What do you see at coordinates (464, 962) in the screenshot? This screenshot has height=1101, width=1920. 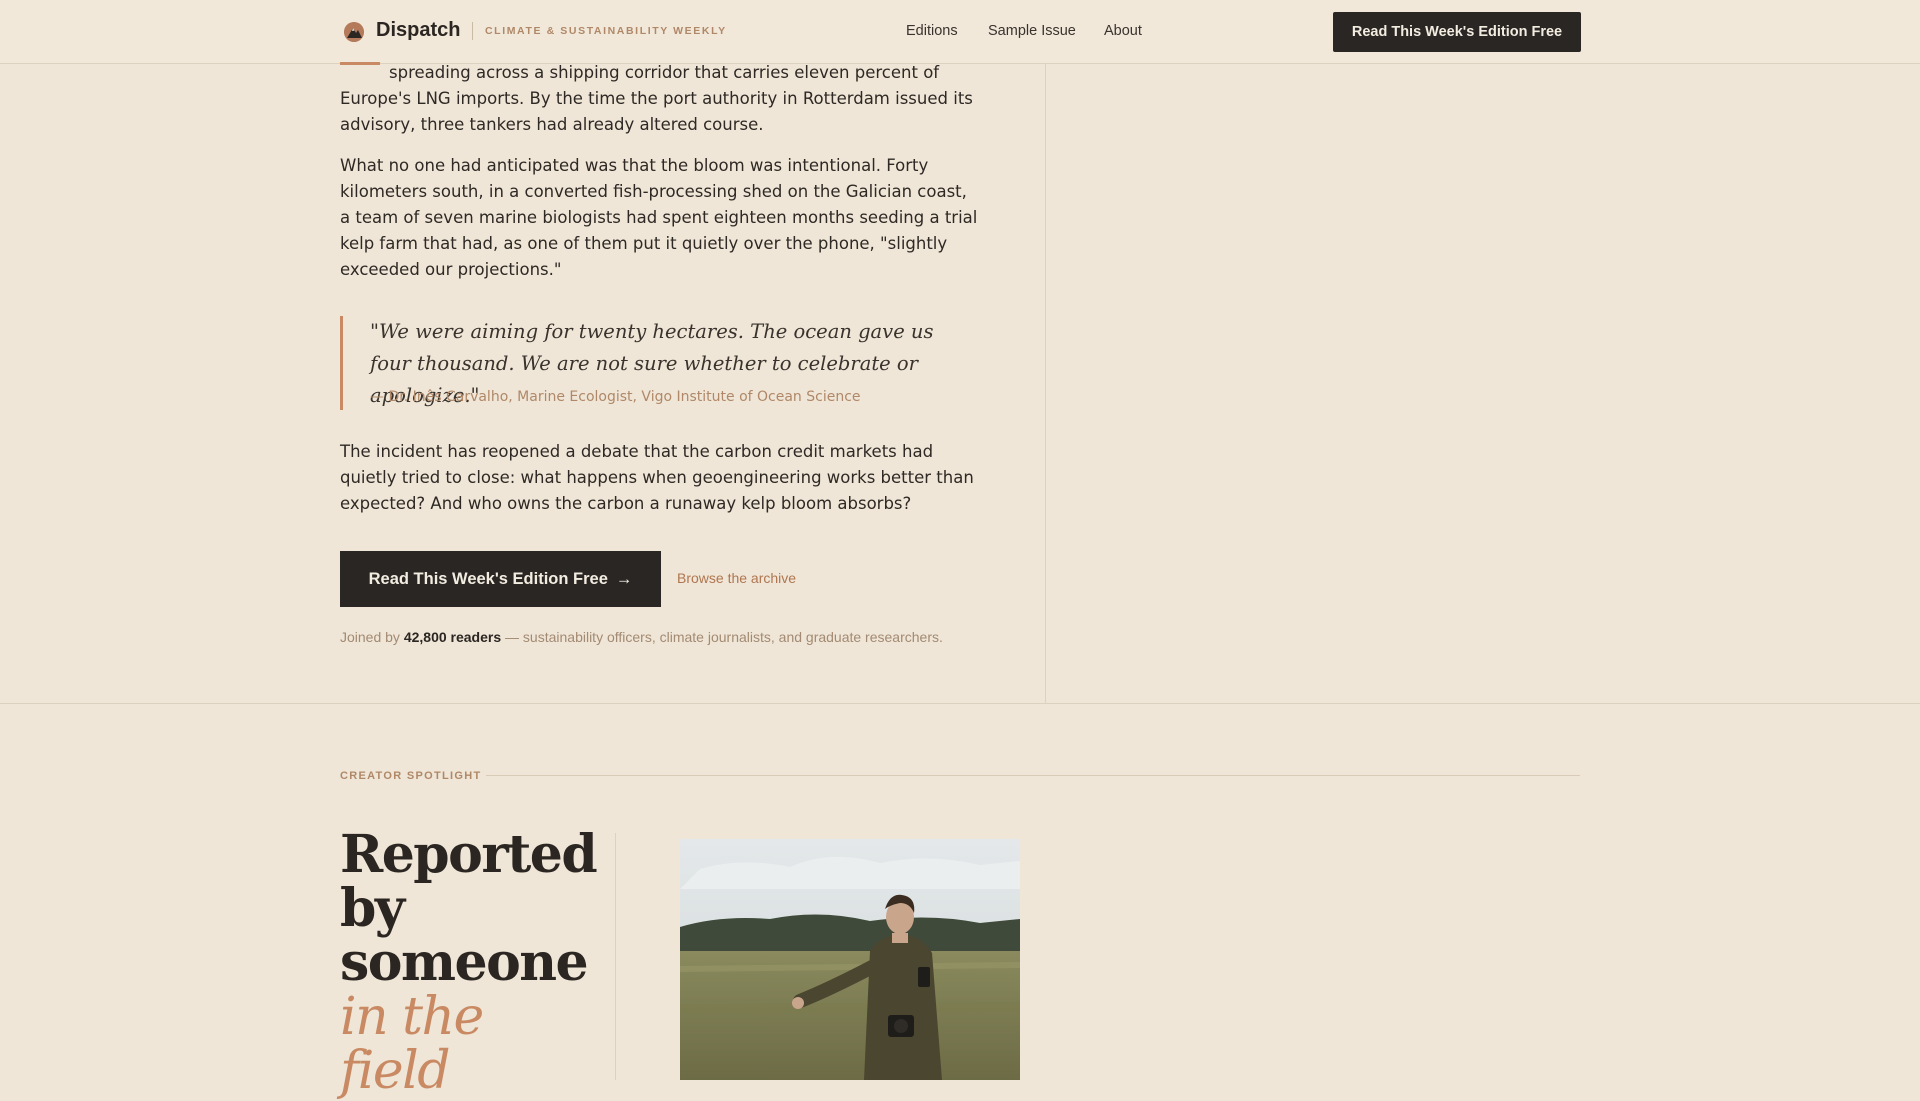 I see `headline-line: someone` at bounding box center [464, 962].